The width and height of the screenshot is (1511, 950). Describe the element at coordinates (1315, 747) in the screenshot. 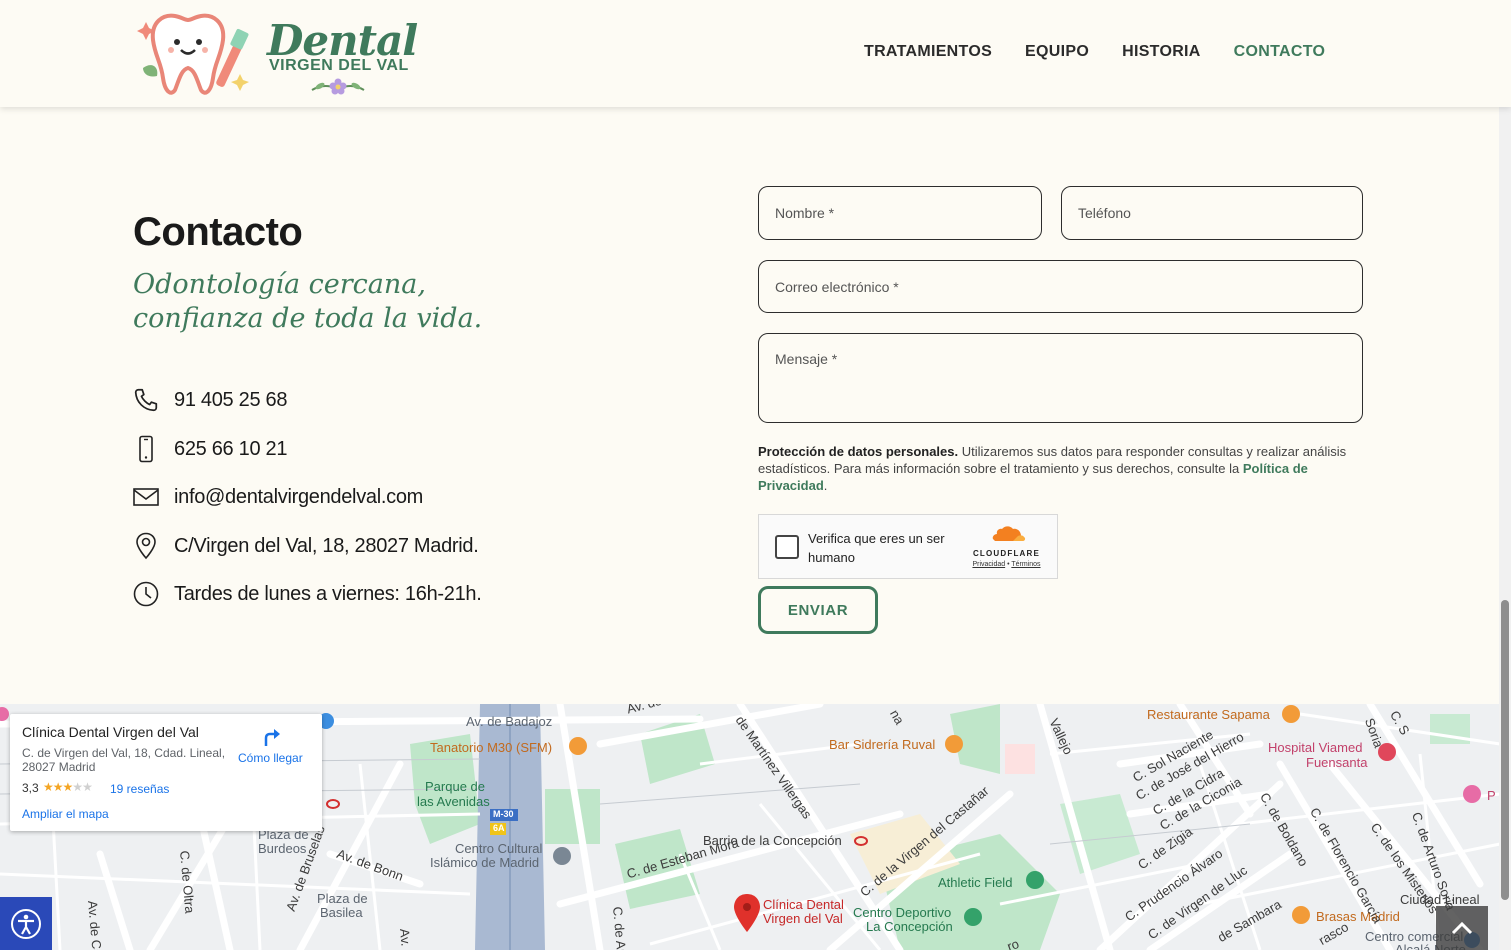

I see `map-label: Hospital Viamed` at that location.